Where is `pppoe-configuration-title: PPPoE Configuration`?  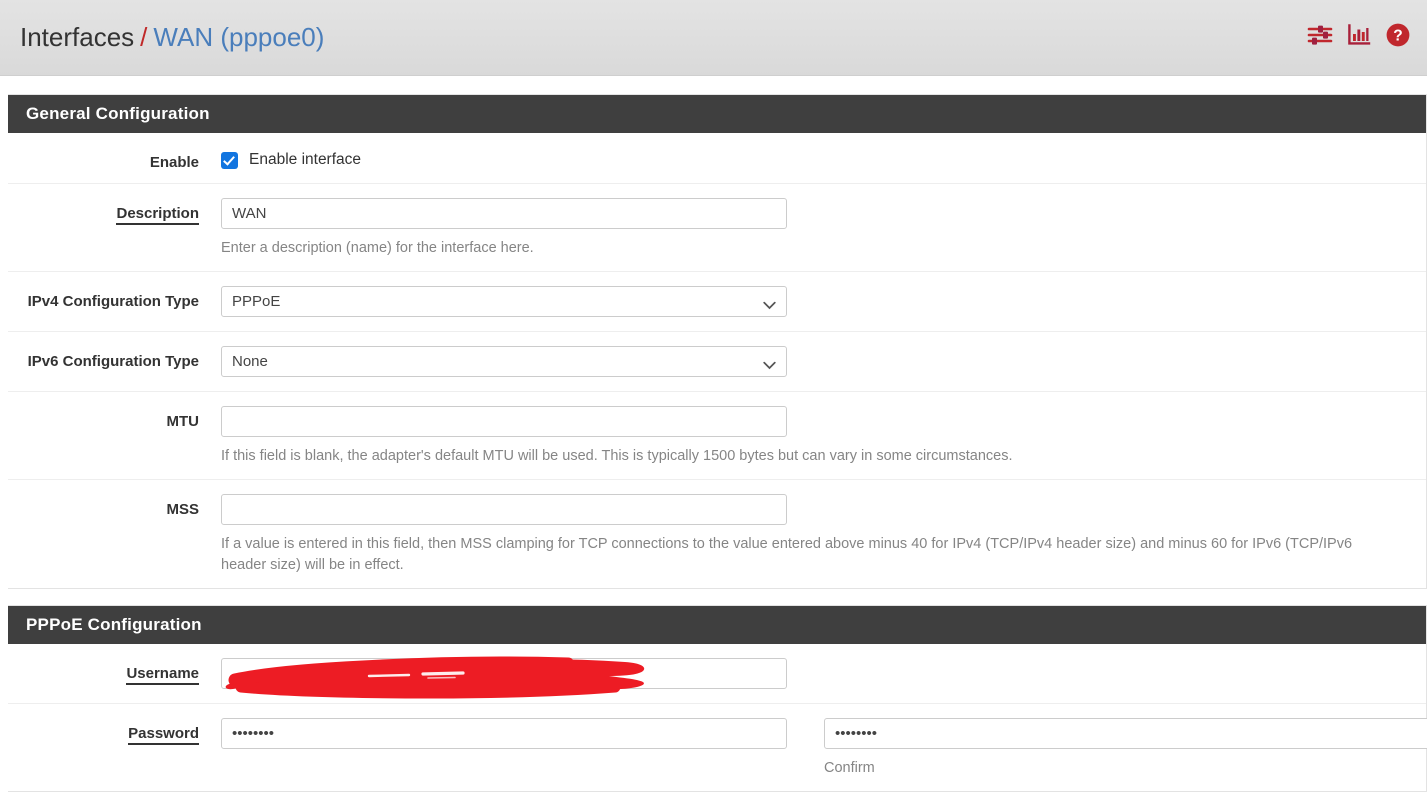
pppoe-configuration-title: PPPoE Configuration is located at coordinates (717, 625).